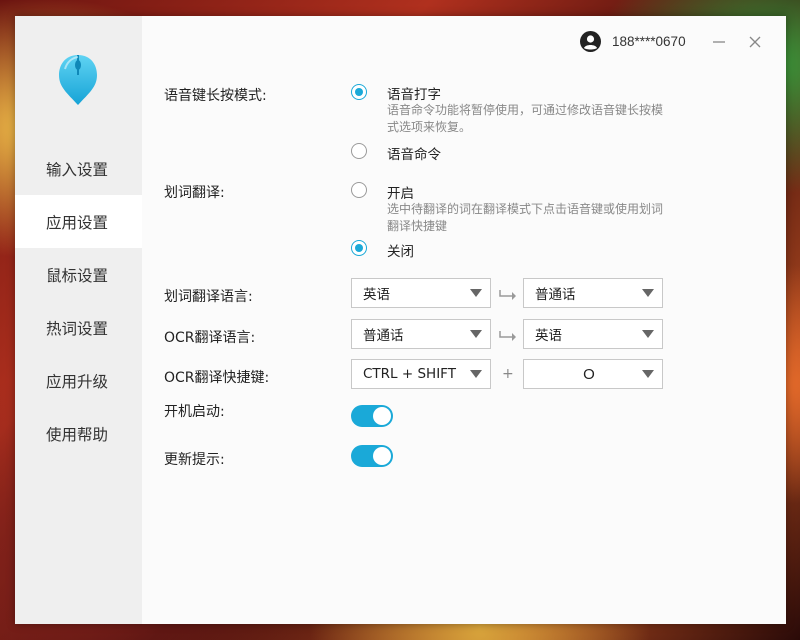 This screenshot has width=800, height=640. What do you see at coordinates (525, 118) in the screenshot?
I see `voice-typing-desc: 语音命令功能将暂停使用，可通过修改语音键长按模式选项来恢复。` at bounding box center [525, 118].